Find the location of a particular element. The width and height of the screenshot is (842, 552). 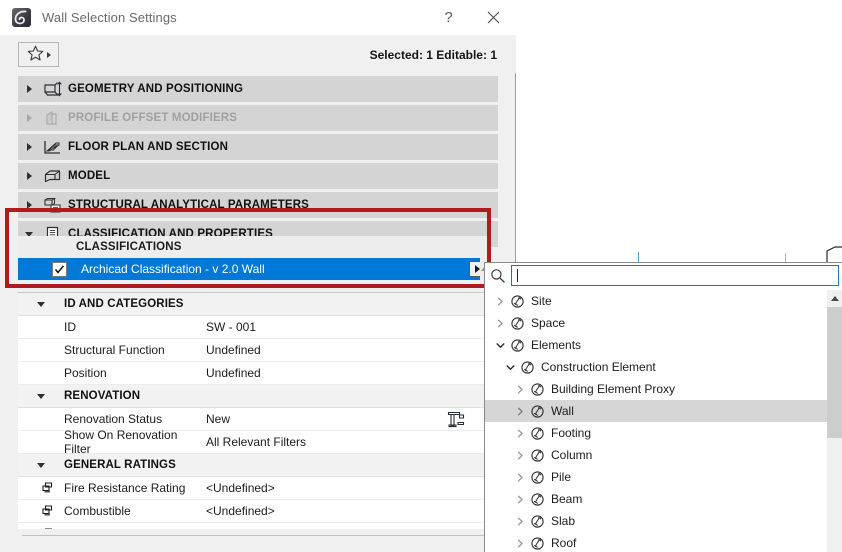

property-row-structural-function: Structural Function Undefined is located at coordinates (253, 350).